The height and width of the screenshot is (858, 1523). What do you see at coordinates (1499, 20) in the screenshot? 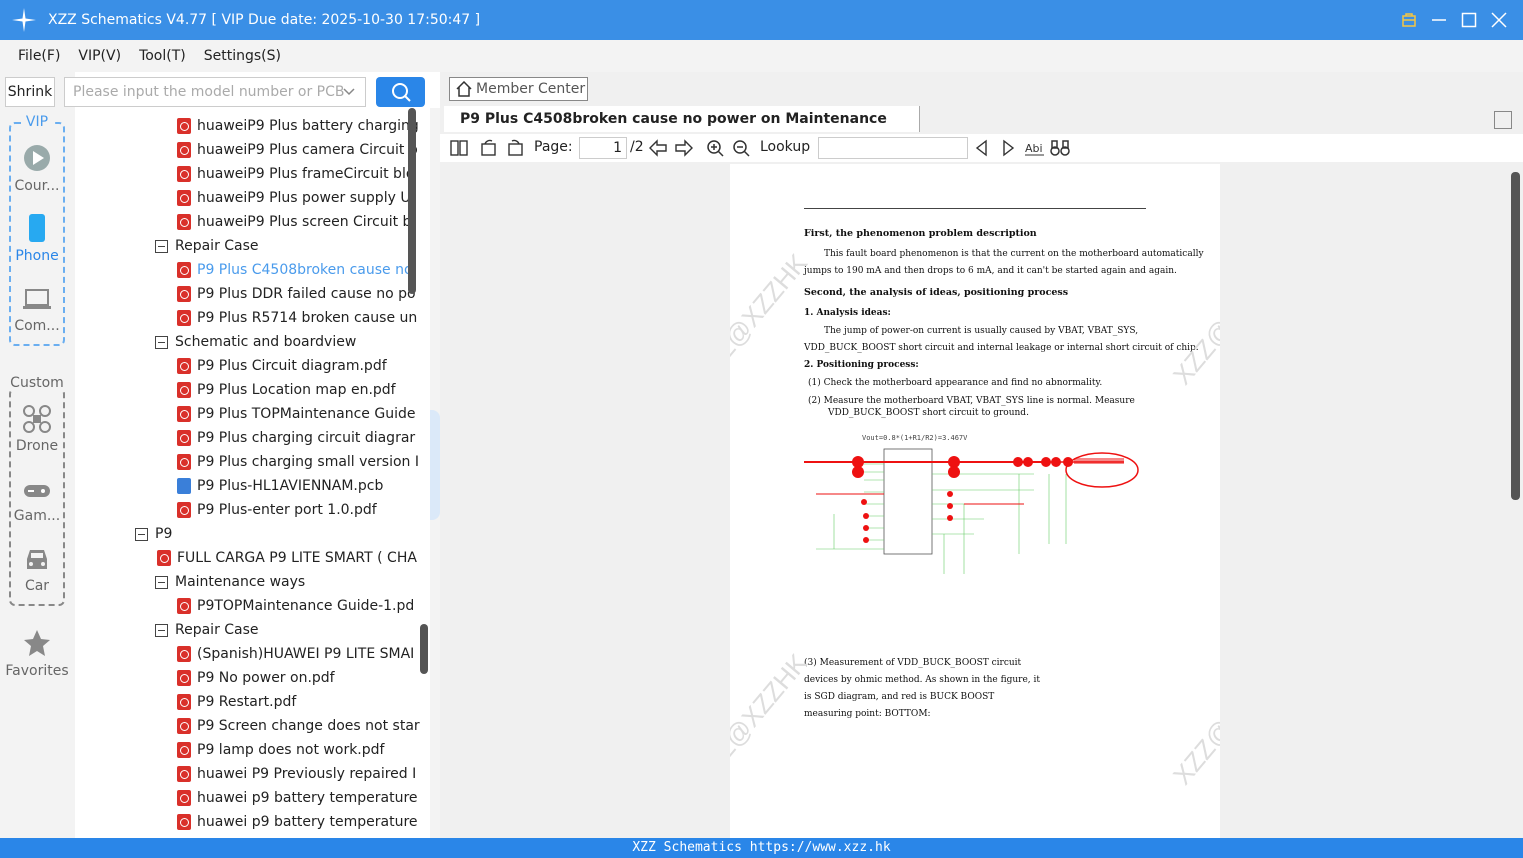
I see `close-icon` at bounding box center [1499, 20].